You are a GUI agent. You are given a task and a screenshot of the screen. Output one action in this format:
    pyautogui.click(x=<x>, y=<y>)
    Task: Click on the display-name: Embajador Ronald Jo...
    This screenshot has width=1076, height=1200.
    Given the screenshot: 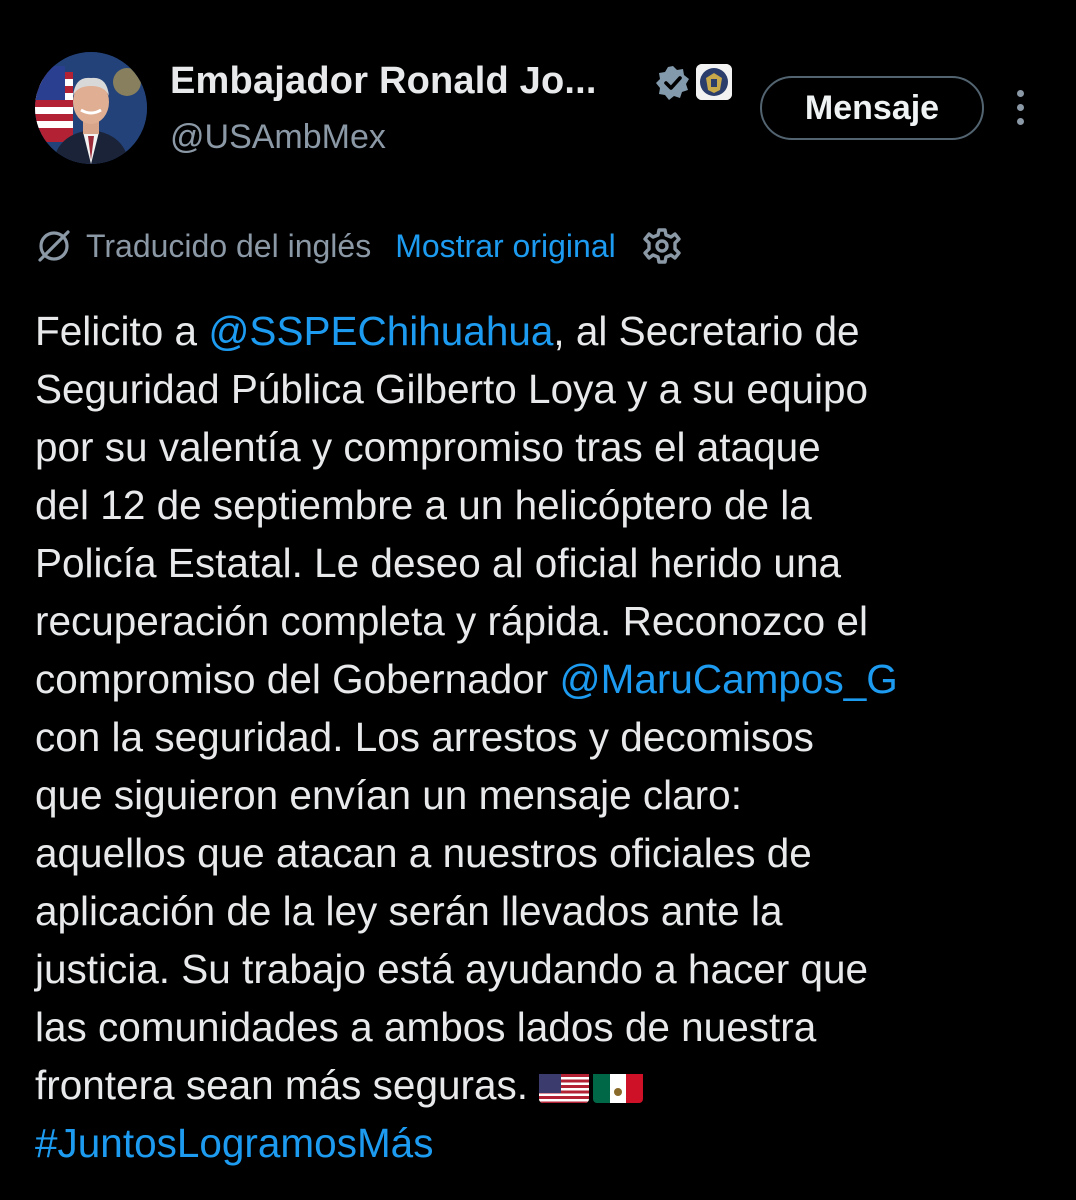 What is the action you would take?
    pyautogui.click(x=383, y=81)
    